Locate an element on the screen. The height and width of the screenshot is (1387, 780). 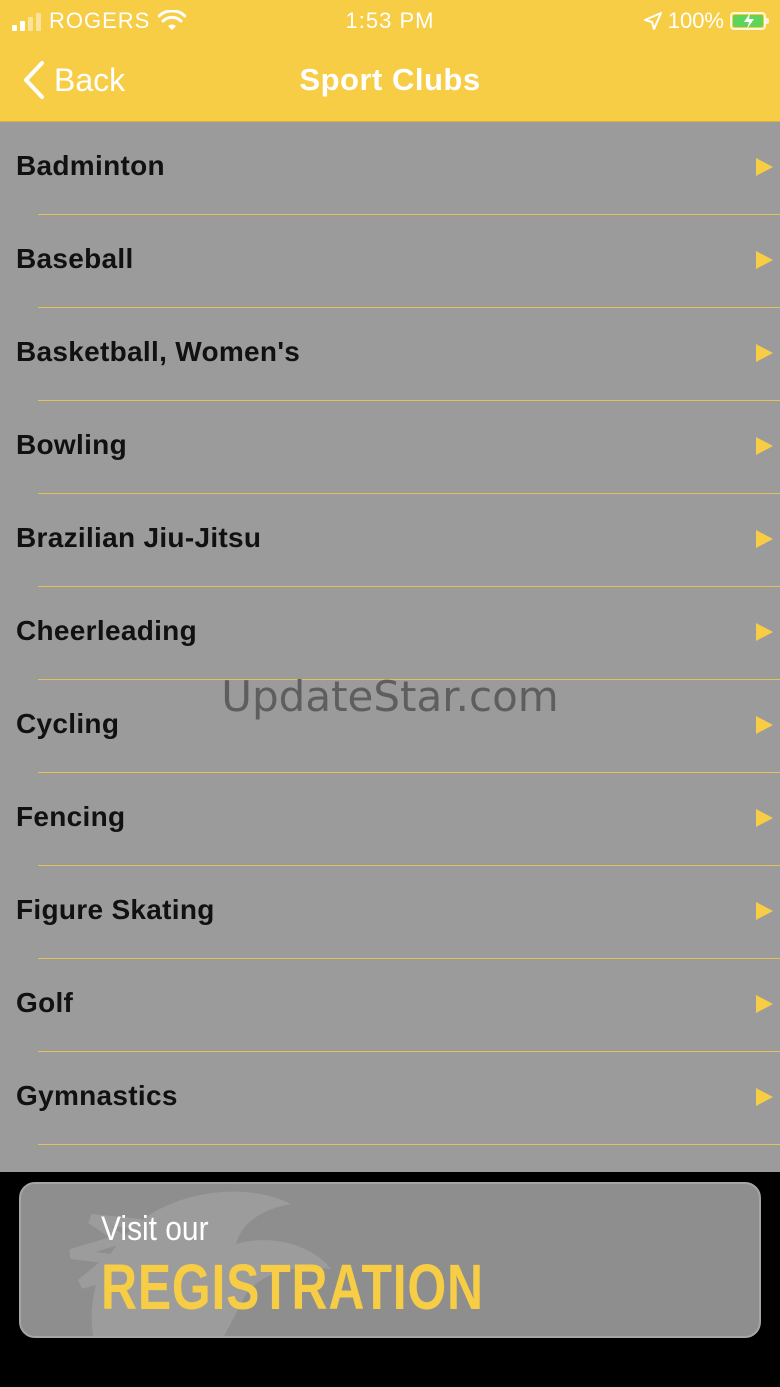
list-item-figure-skating: Figure Skating is located at coordinates (390, 912).